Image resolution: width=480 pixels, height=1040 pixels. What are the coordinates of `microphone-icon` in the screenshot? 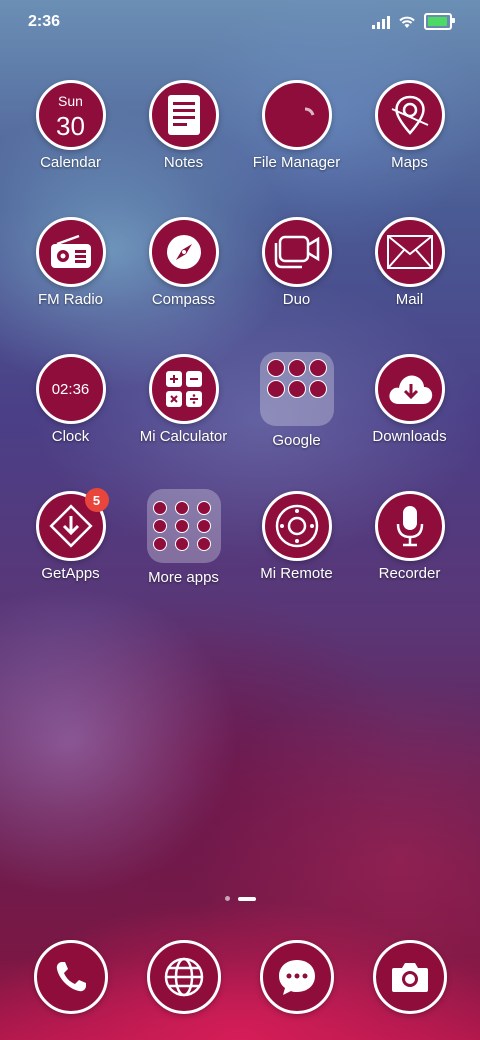 It's located at (409, 526).